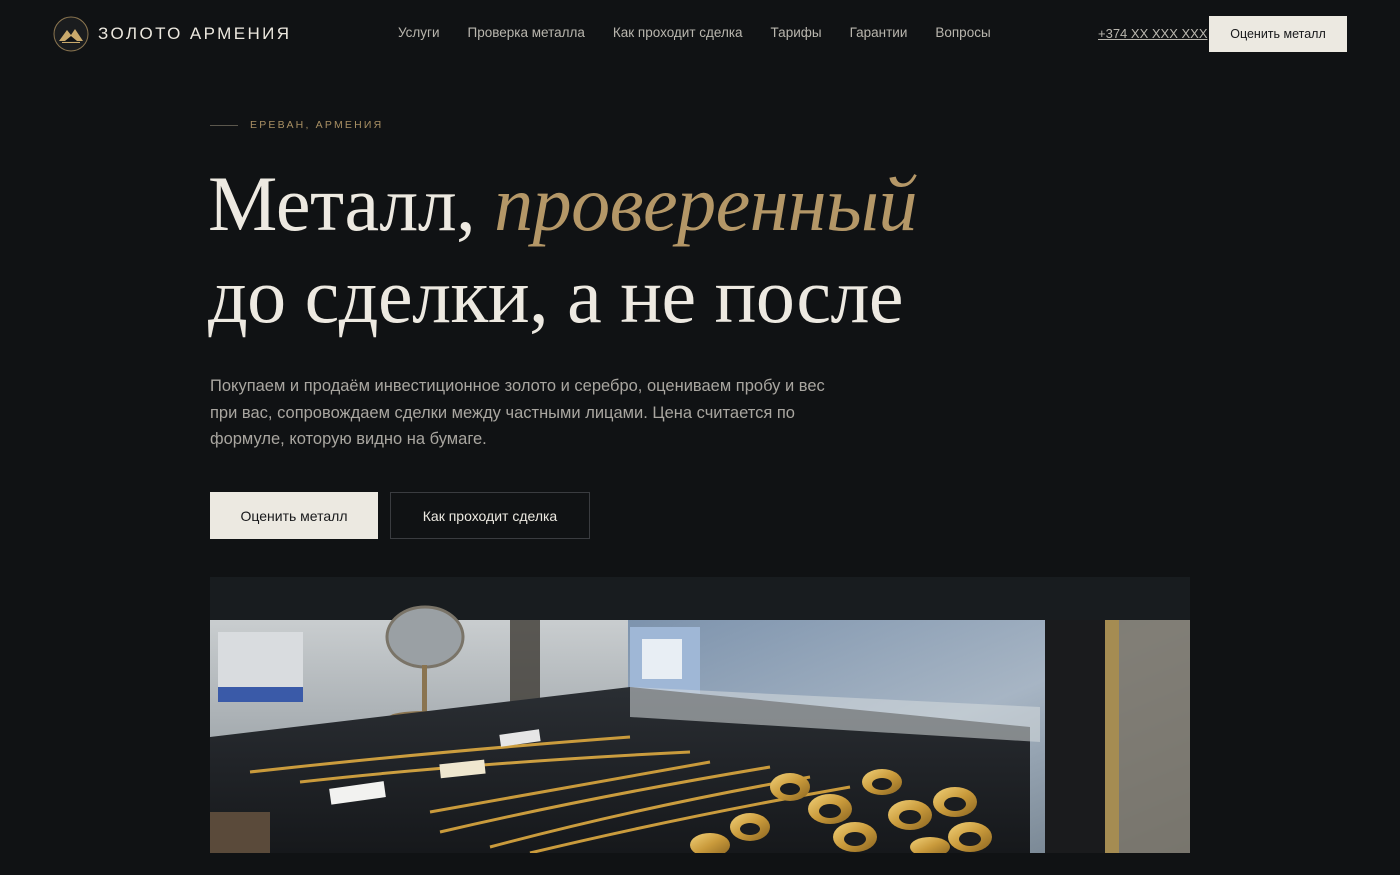 Image resolution: width=1400 pixels, height=875 pixels. I want to click on phone-link: +374 XX XXX XXX, so click(1152, 33).